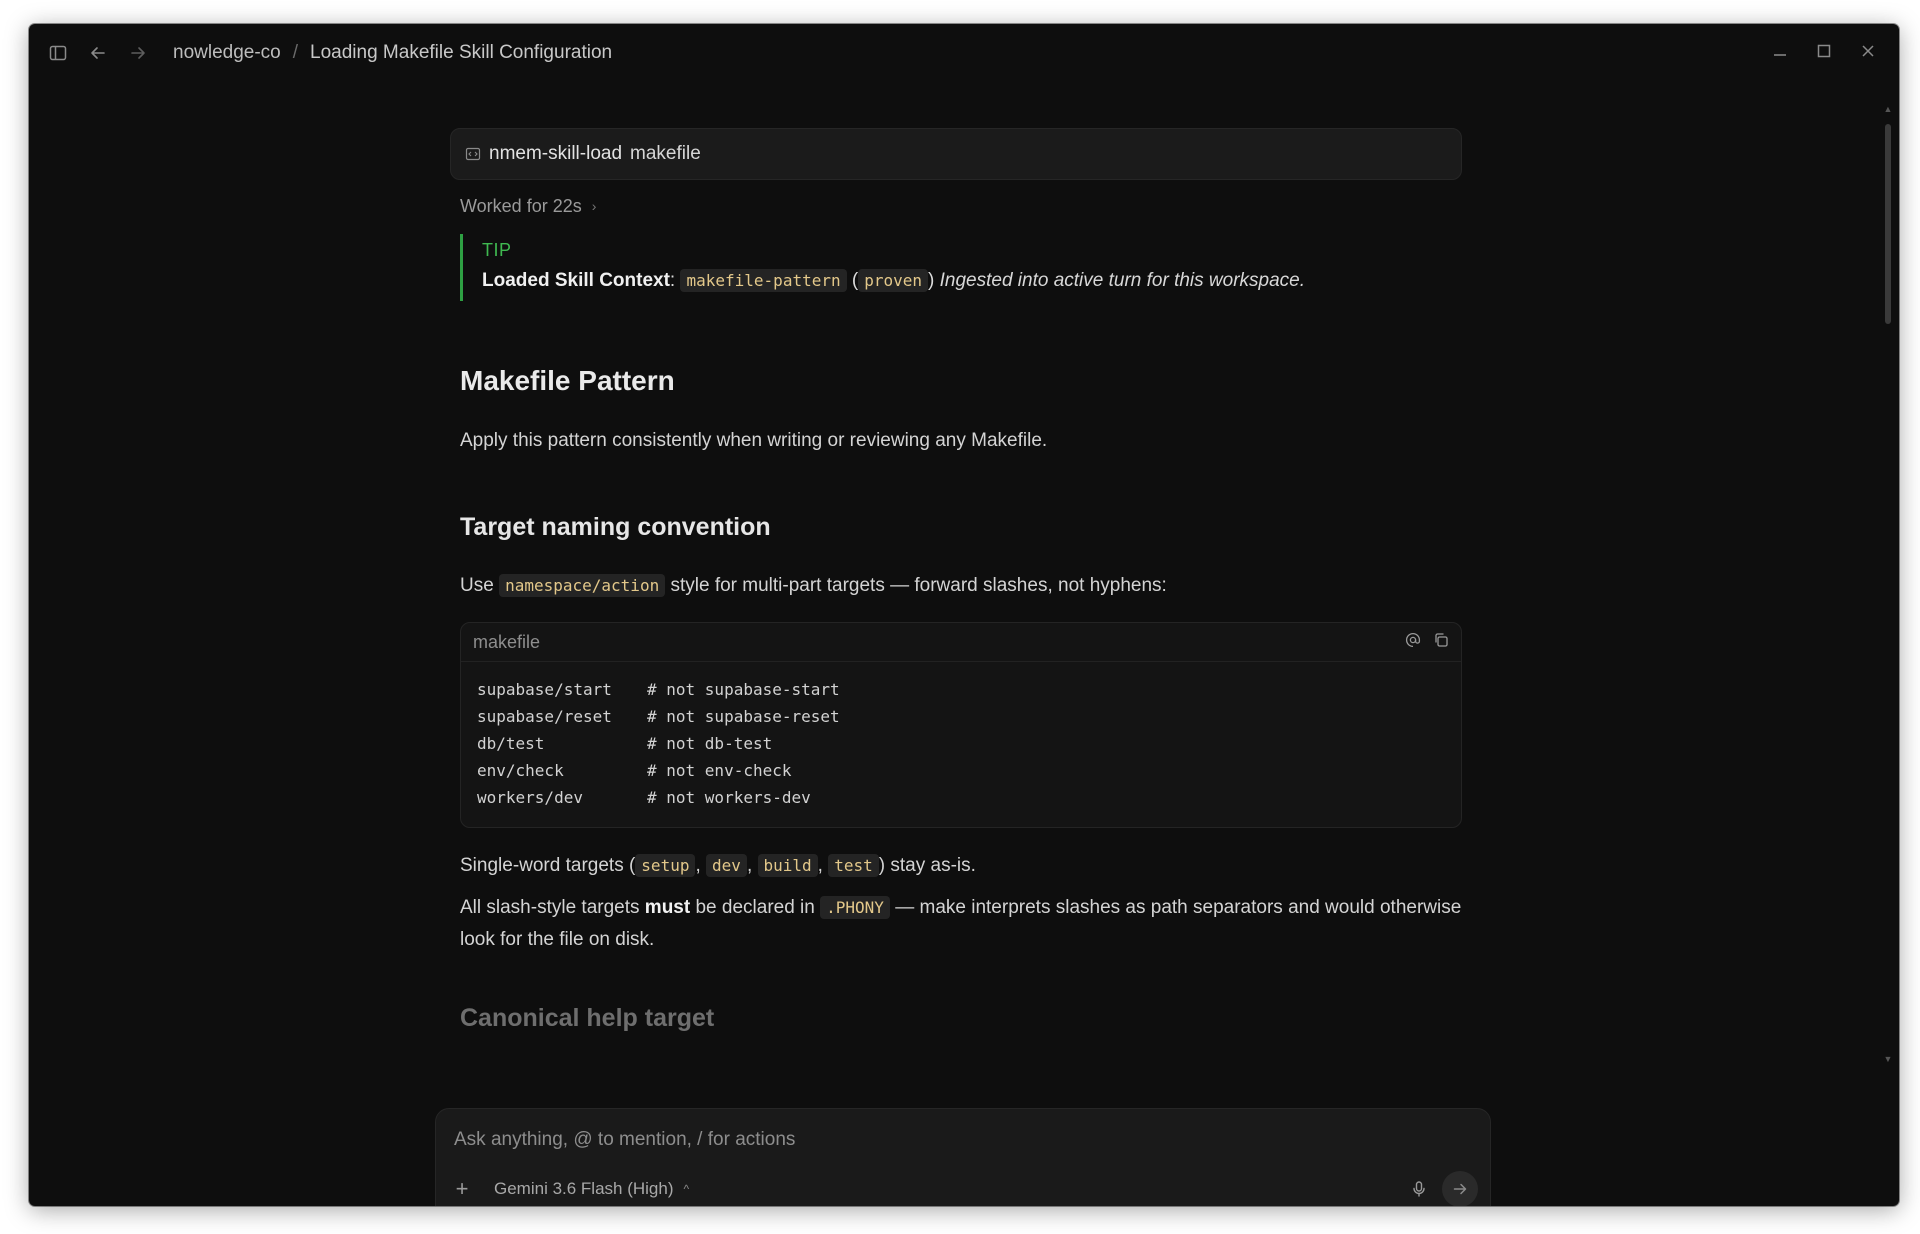 This screenshot has height=1234, width=1920. Describe the element at coordinates (956, 154) in the screenshot. I see `command-message: nmem-skill-load makefile` at that location.